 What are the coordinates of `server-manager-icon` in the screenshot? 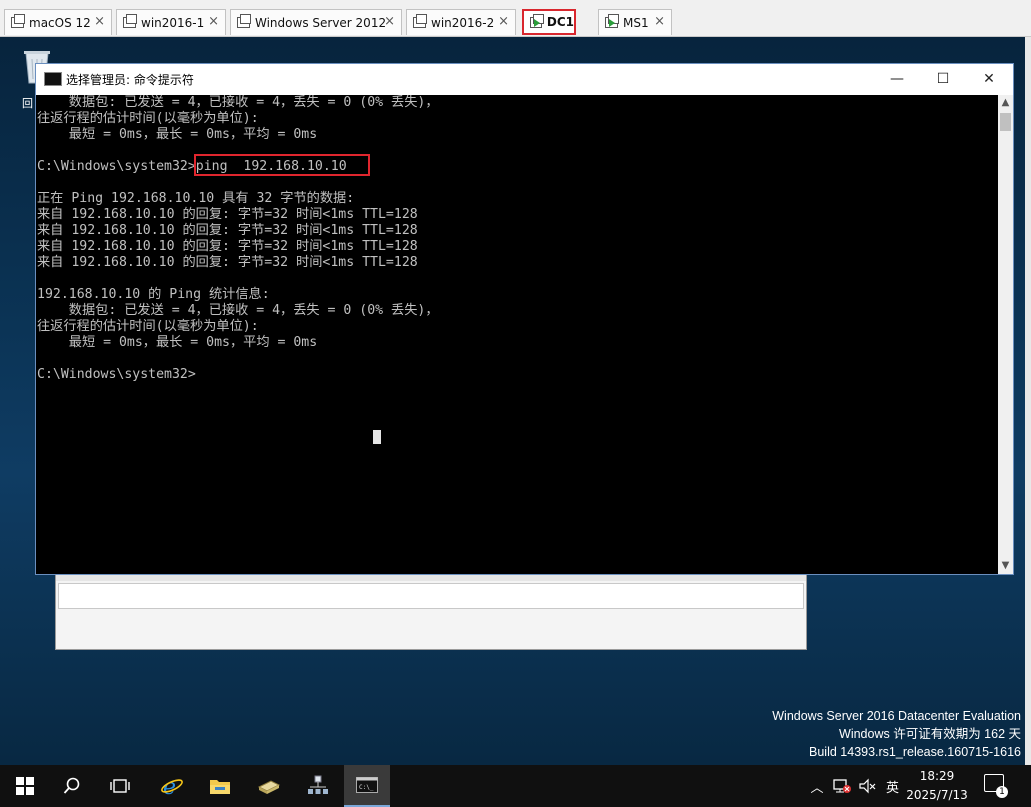 It's located at (269, 787).